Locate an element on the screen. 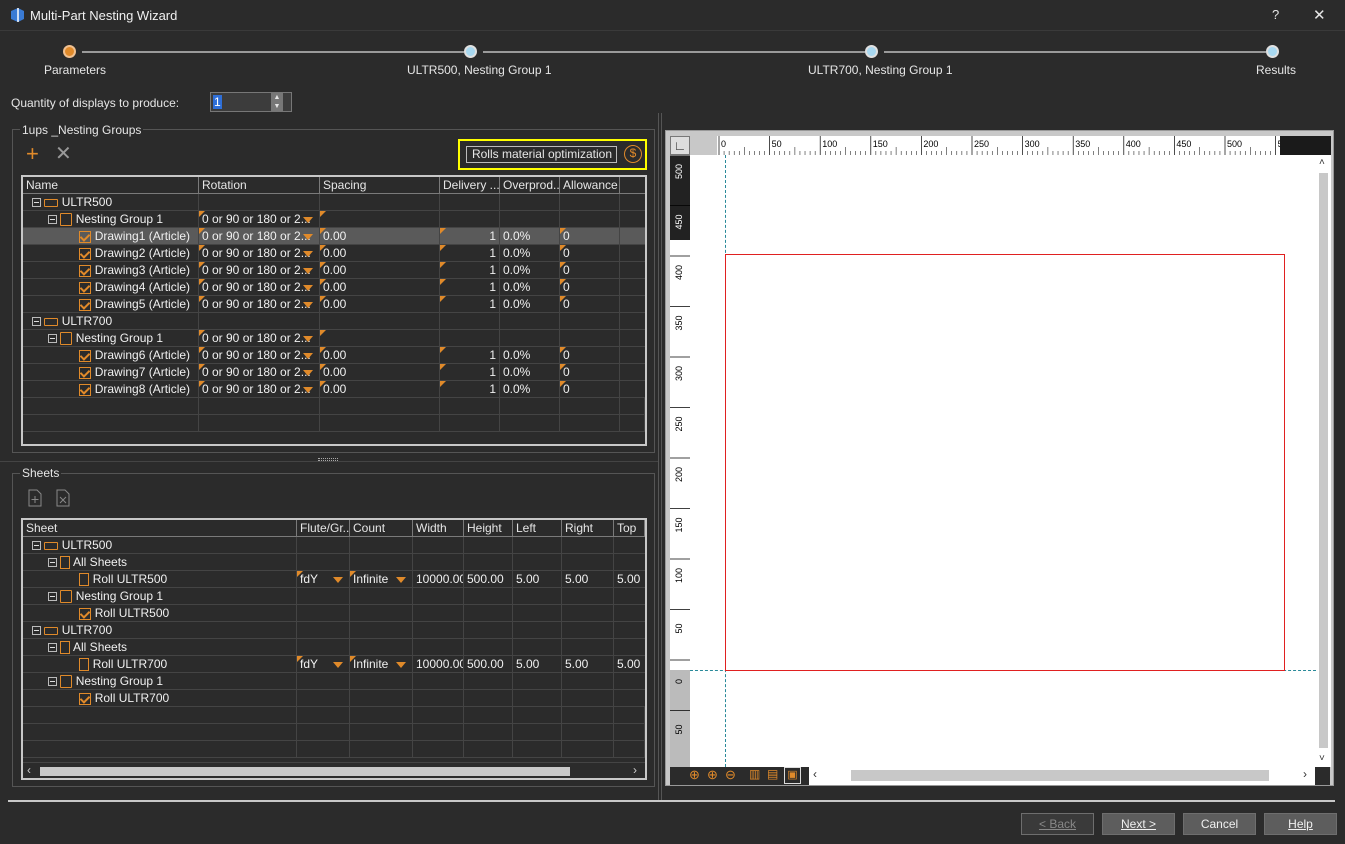 This screenshot has height=844, width=1345. add-icon: + is located at coordinates (32, 154).